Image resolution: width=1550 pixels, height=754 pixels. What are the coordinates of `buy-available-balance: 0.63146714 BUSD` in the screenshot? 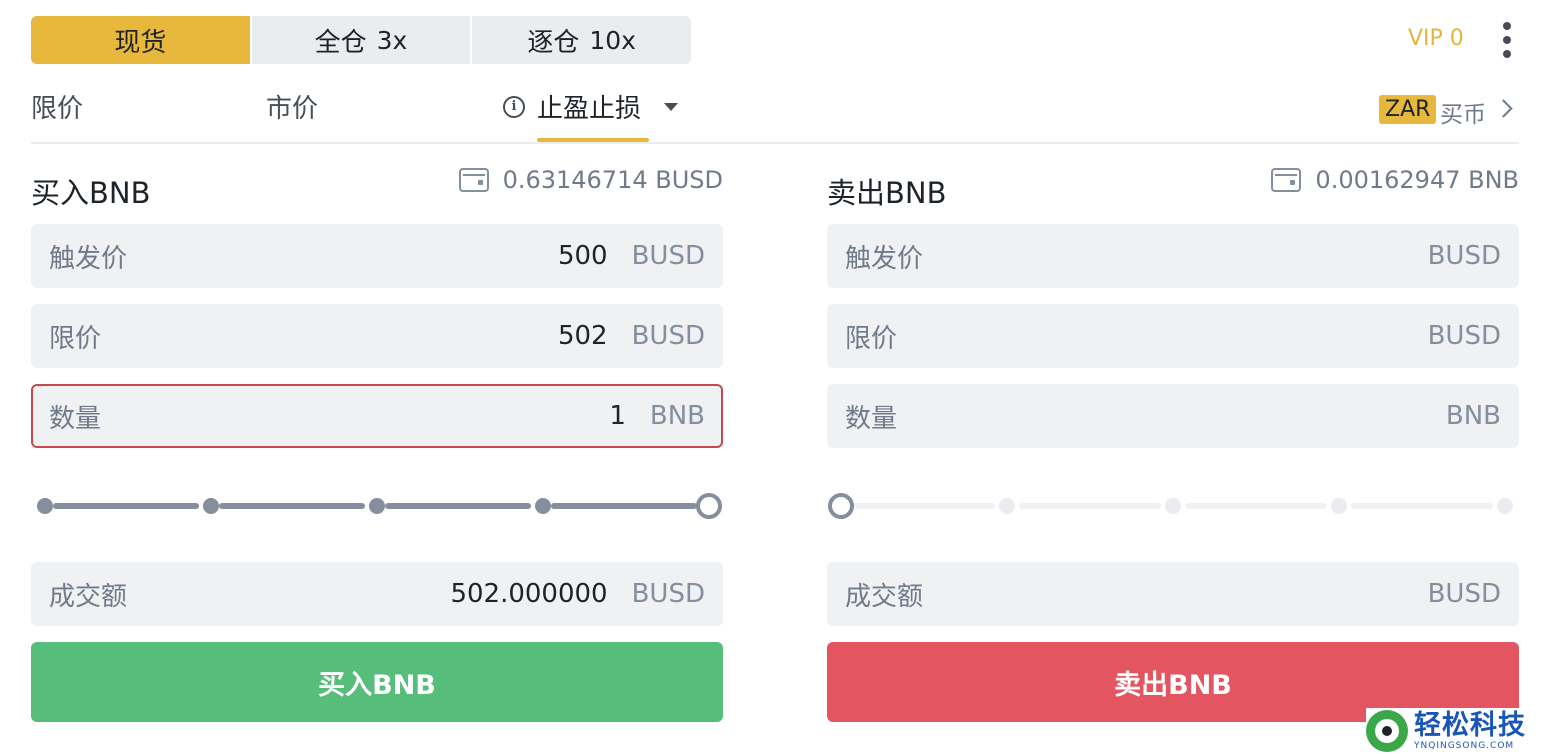 It's located at (590, 180).